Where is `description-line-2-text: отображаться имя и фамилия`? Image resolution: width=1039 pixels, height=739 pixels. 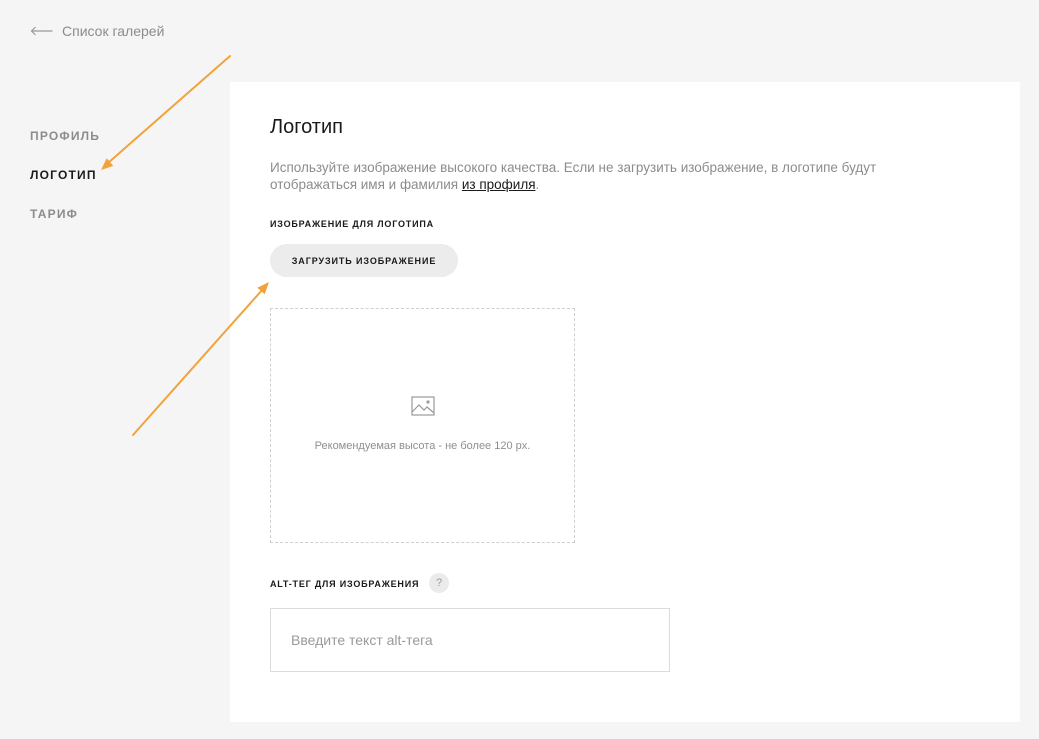 description-line-2-text: отображаться имя и фамилия is located at coordinates (366, 184).